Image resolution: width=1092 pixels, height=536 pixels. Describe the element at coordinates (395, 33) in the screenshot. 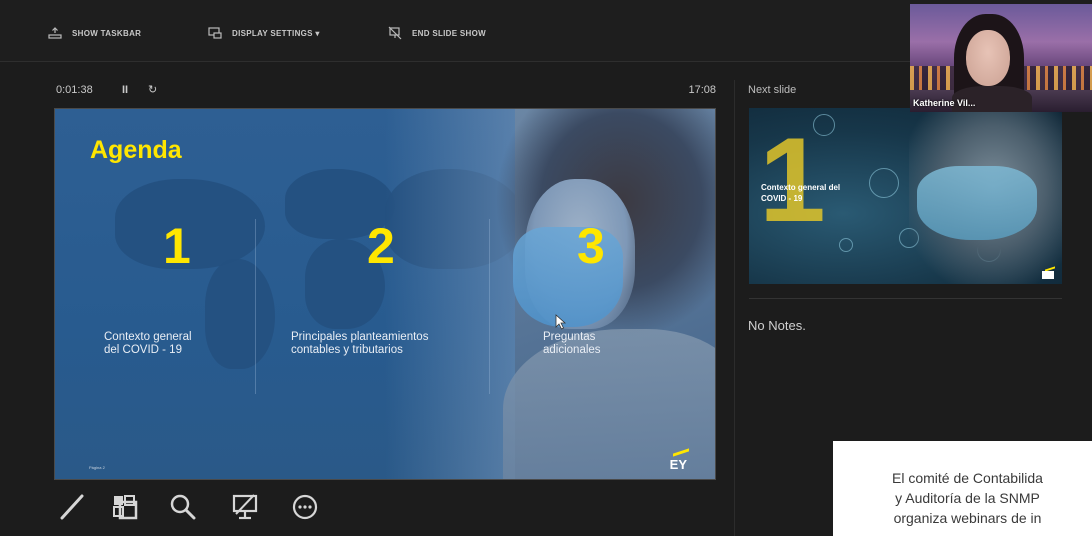

I see `end-show-icon` at that location.